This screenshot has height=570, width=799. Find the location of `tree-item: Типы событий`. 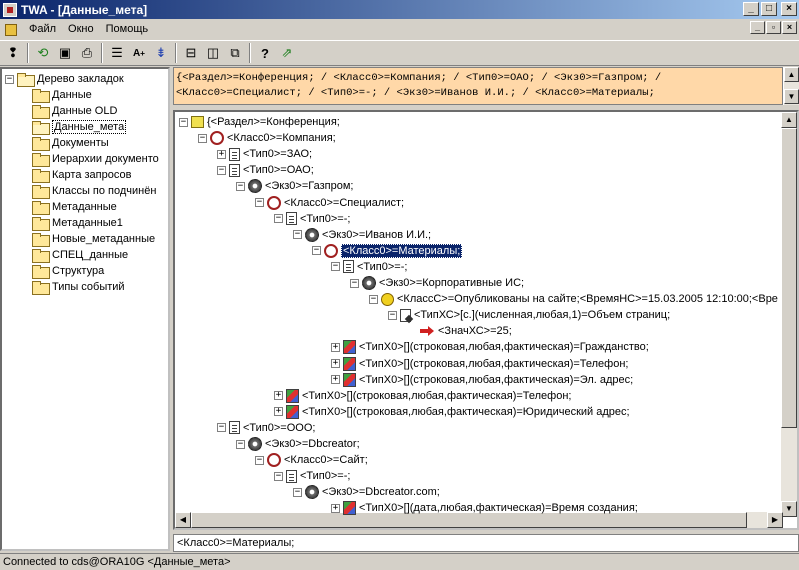

tree-item: Типы событий is located at coordinates (78, 287).